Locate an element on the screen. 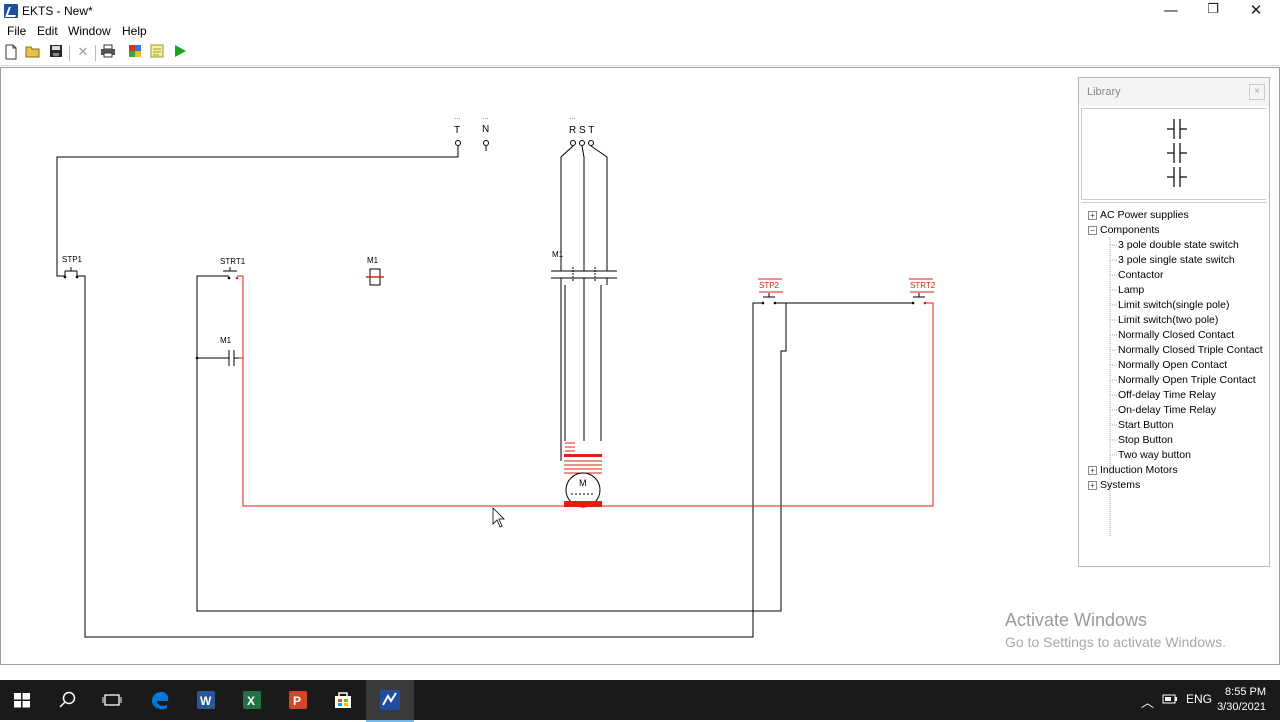 The width and height of the screenshot is (1280, 722). terminal-t-label: T is located at coordinates (457, 130).